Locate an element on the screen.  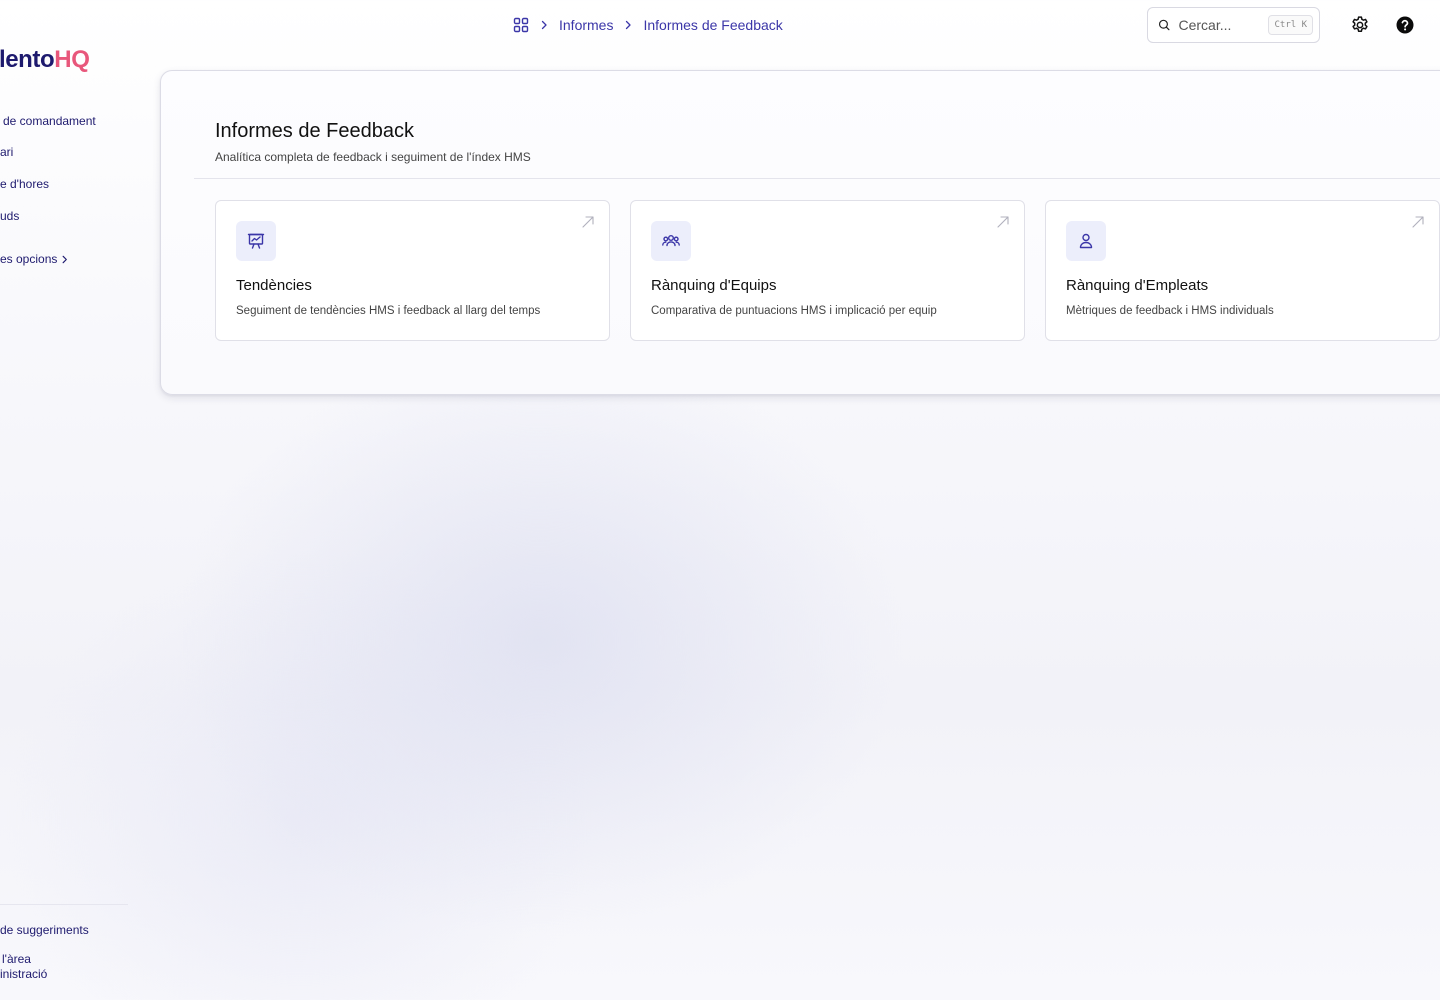
user-icon is located at coordinates (1086, 241).